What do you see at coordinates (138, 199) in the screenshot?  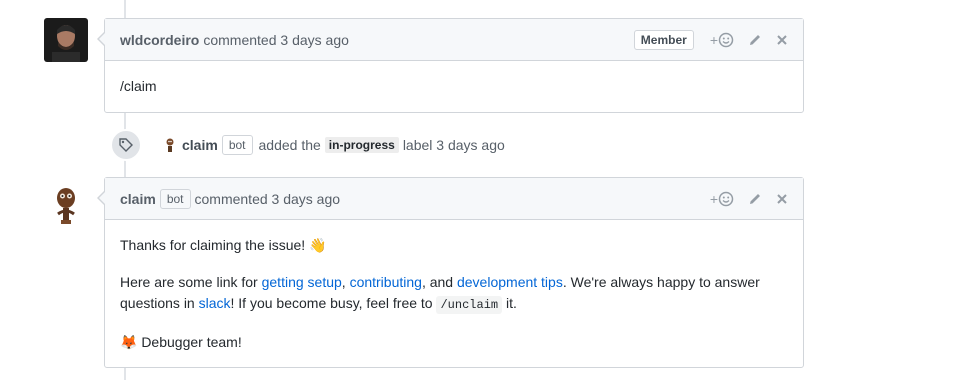 I see `author-link: claim` at bounding box center [138, 199].